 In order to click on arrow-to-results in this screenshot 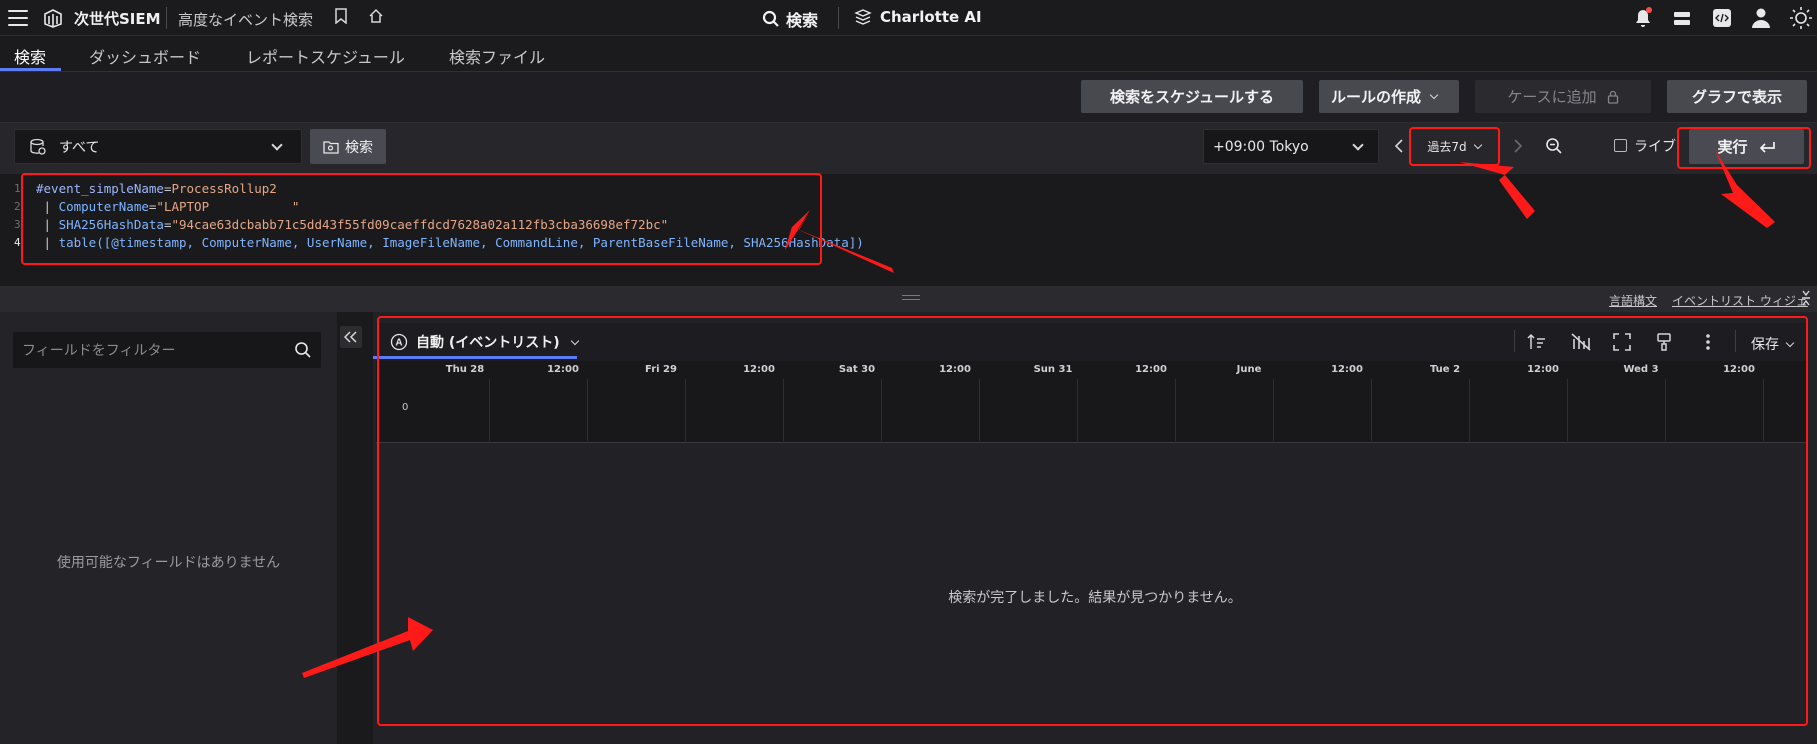, I will do `click(367, 647)`.